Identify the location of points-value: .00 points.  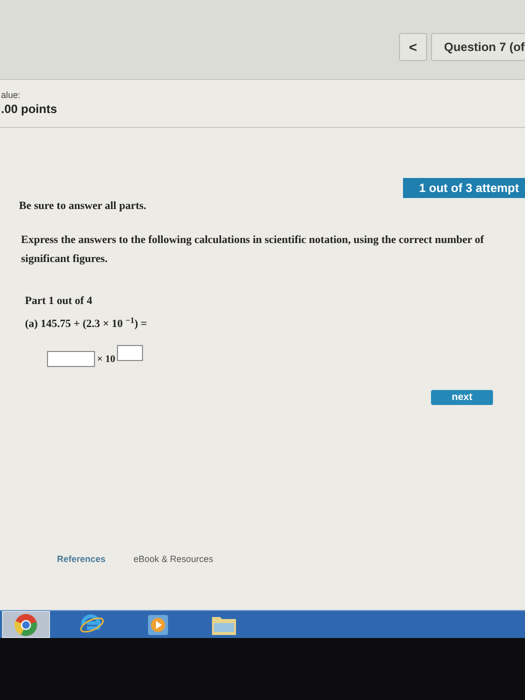
(29, 109).